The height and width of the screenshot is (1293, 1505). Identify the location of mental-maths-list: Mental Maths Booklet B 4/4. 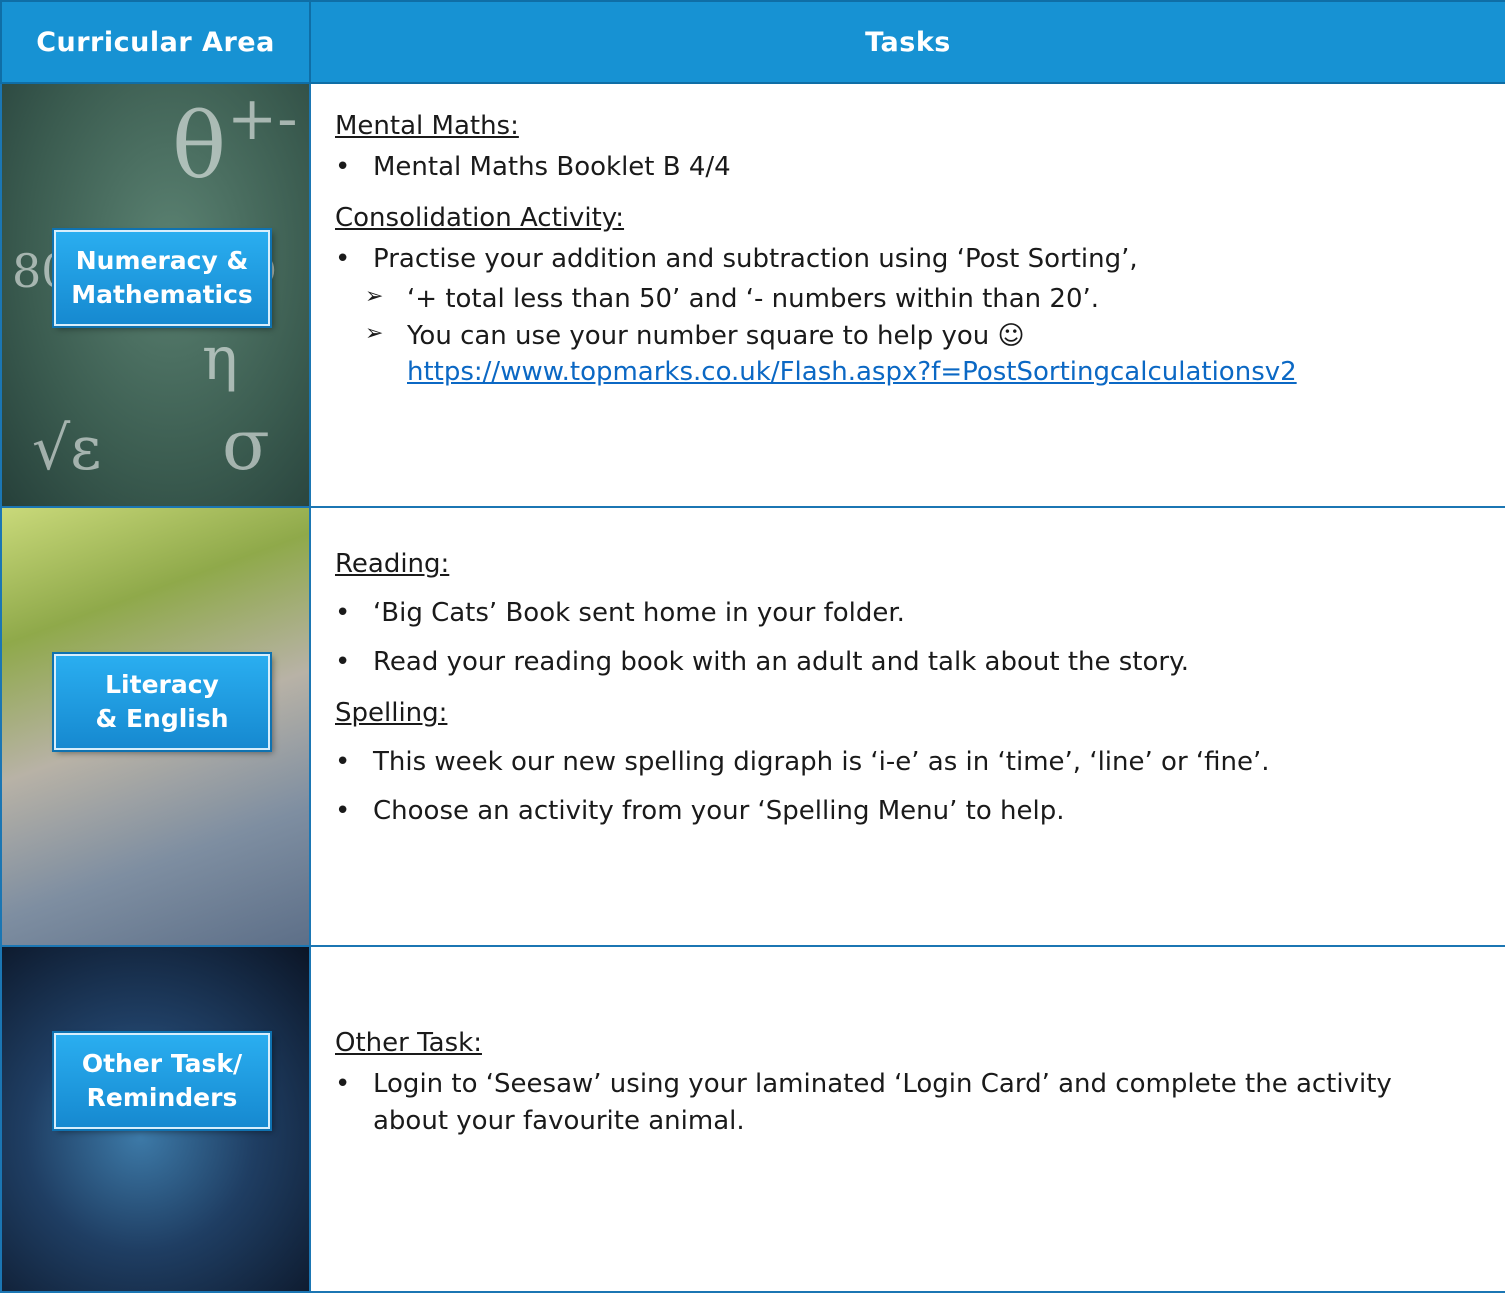
(920, 167).